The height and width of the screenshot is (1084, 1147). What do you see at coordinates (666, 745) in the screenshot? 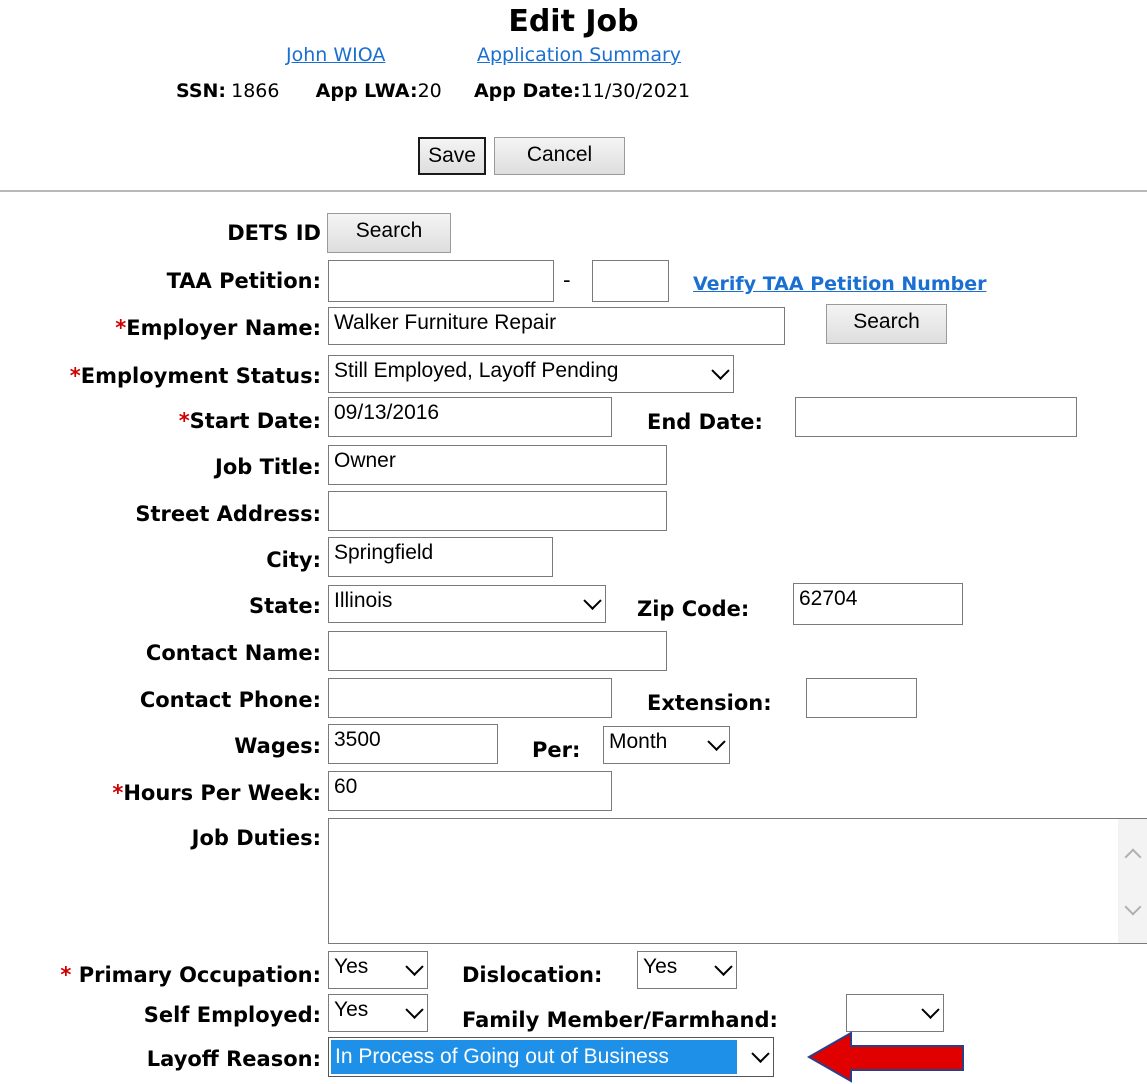
I see `per-select: Month` at bounding box center [666, 745].